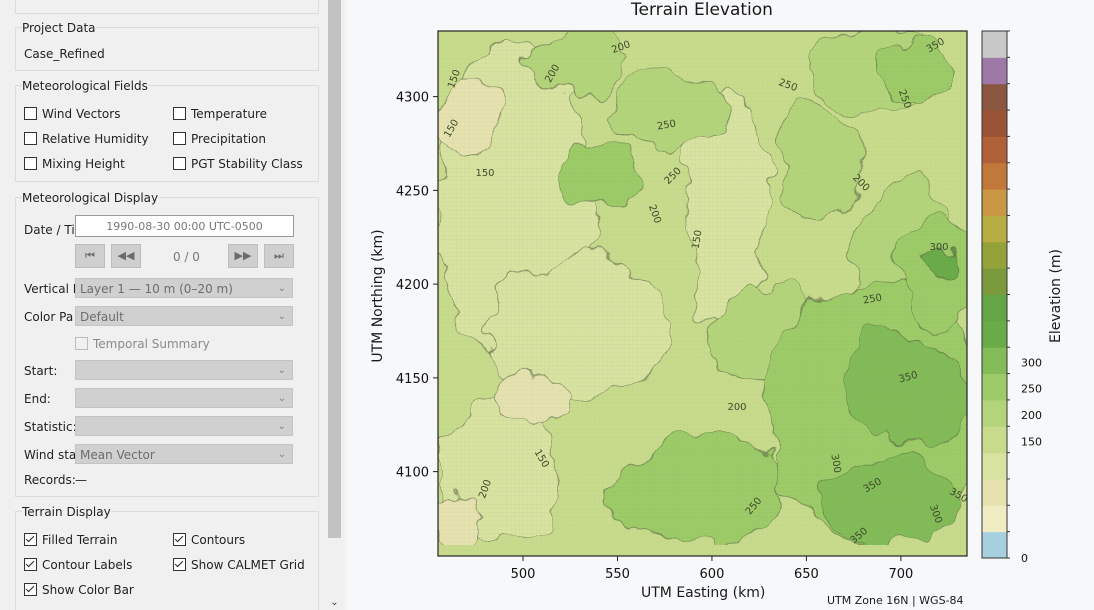  I want to click on temporal-summary-checkbox, so click(81, 343).